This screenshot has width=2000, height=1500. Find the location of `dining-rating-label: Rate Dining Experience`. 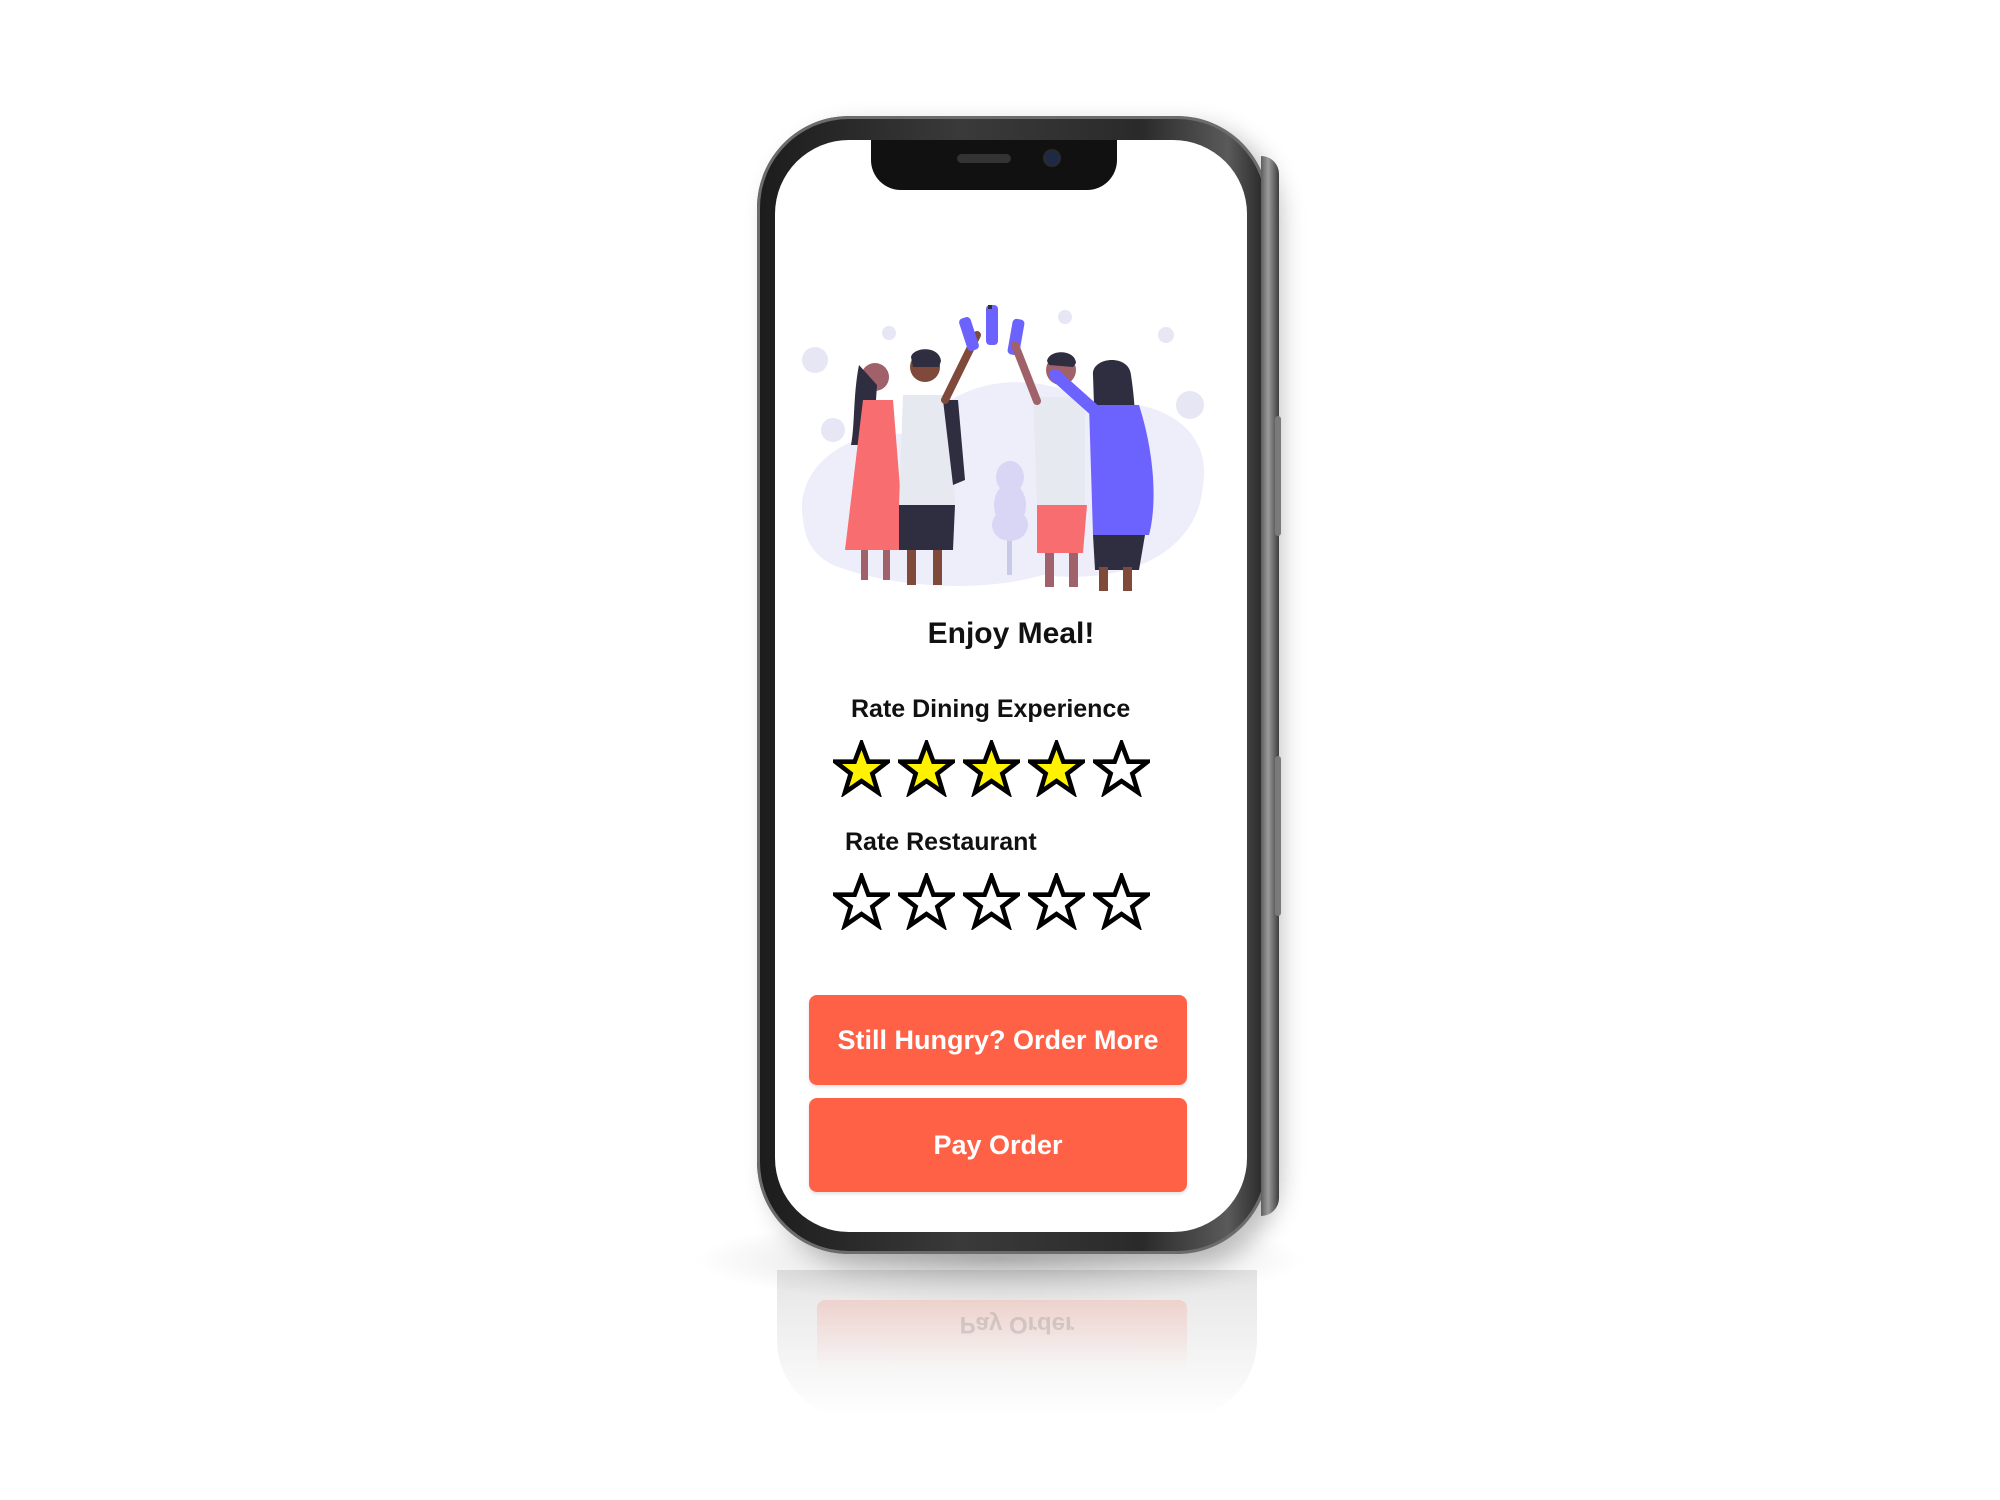

dining-rating-label: Rate Dining Experience is located at coordinates (991, 709).